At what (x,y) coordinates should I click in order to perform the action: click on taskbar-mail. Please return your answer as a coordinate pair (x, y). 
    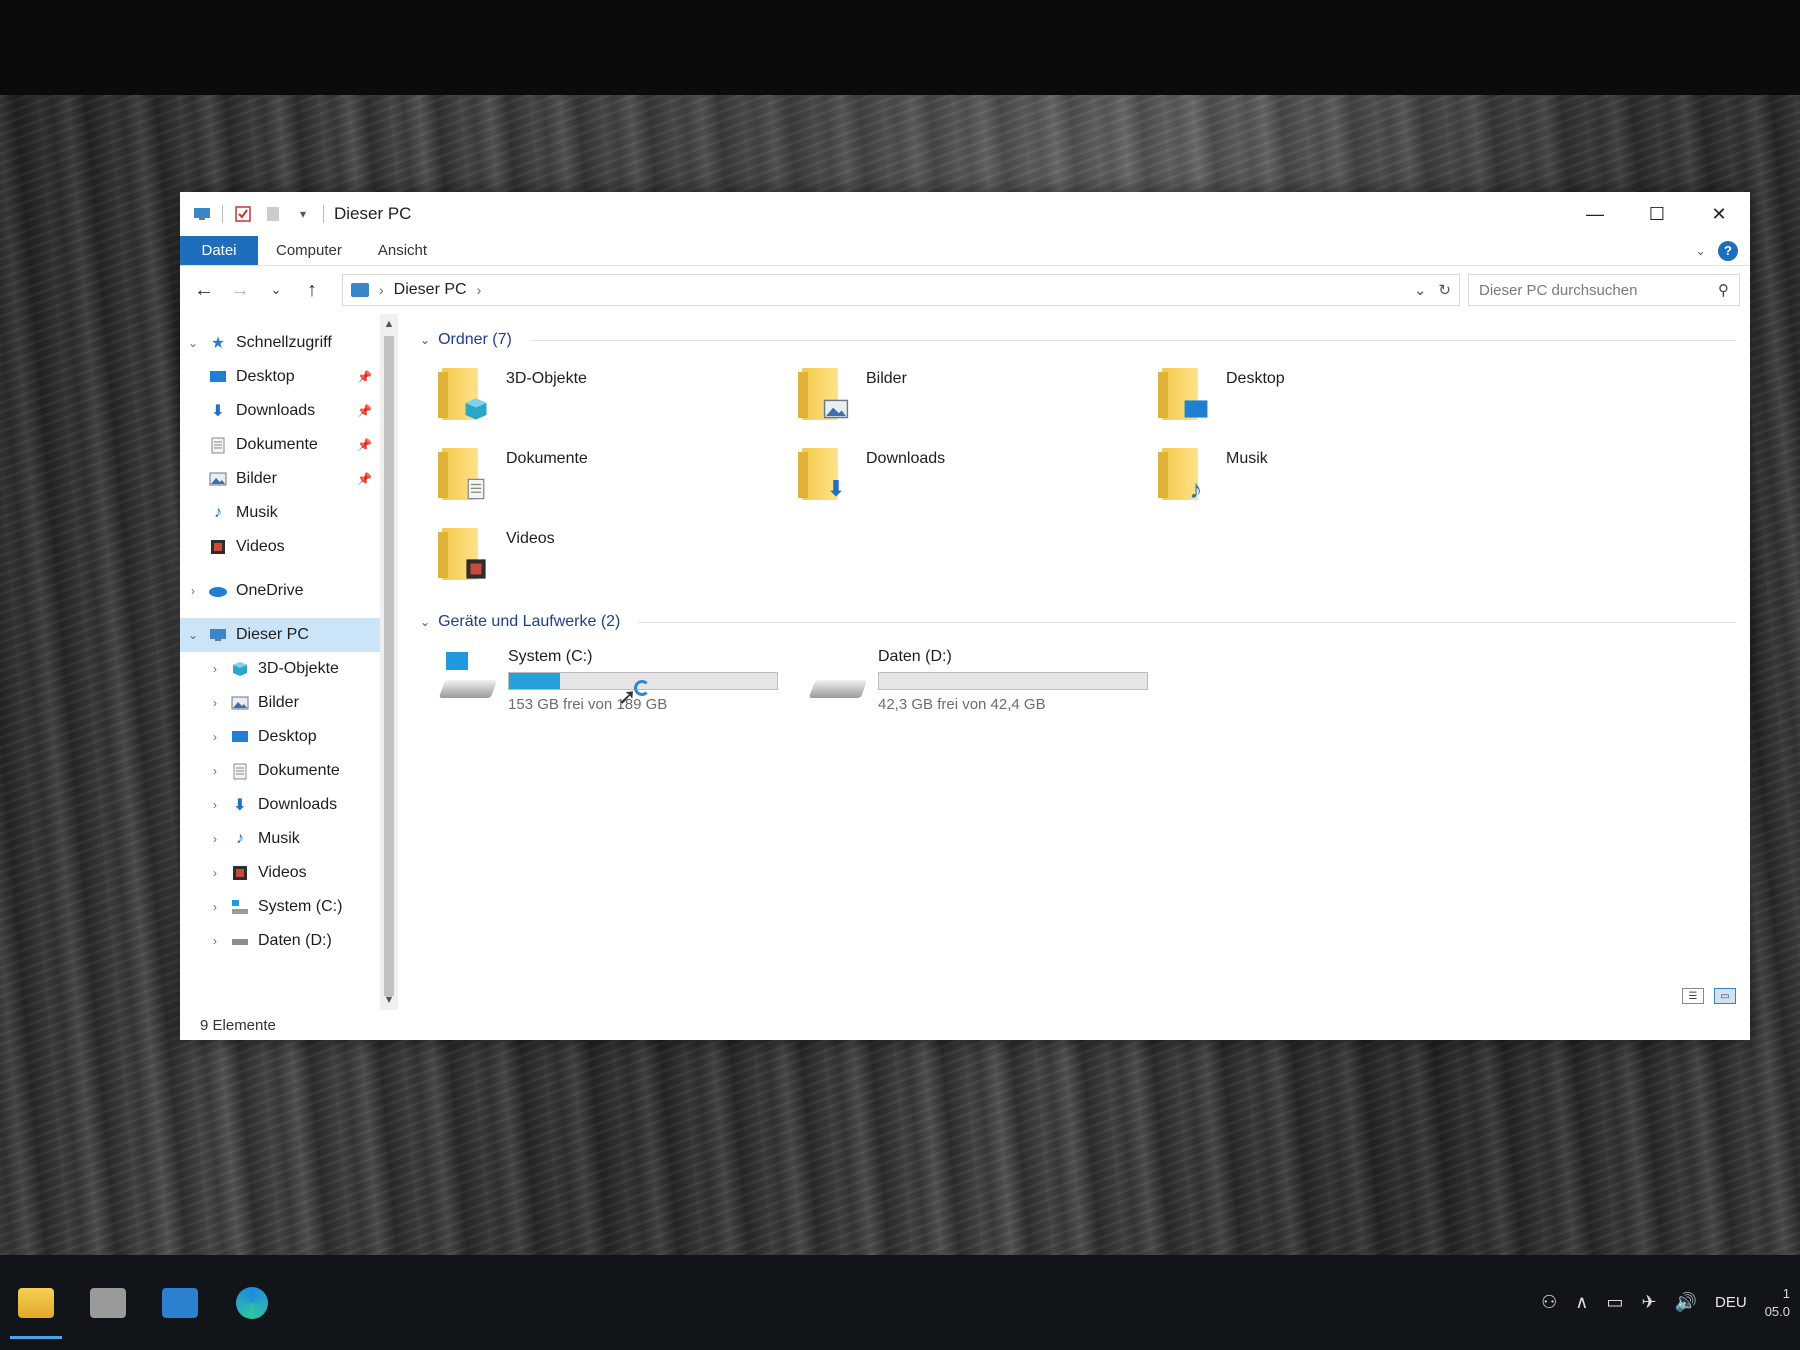
    Looking at the image, I should click on (180, 1303).